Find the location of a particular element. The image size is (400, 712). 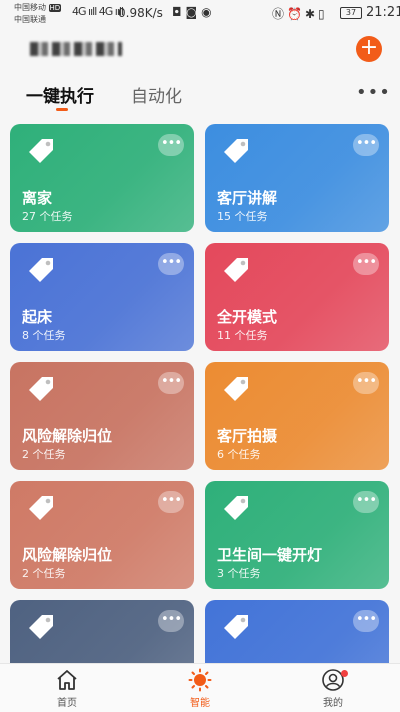

username-redacted is located at coordinates (76, 49).